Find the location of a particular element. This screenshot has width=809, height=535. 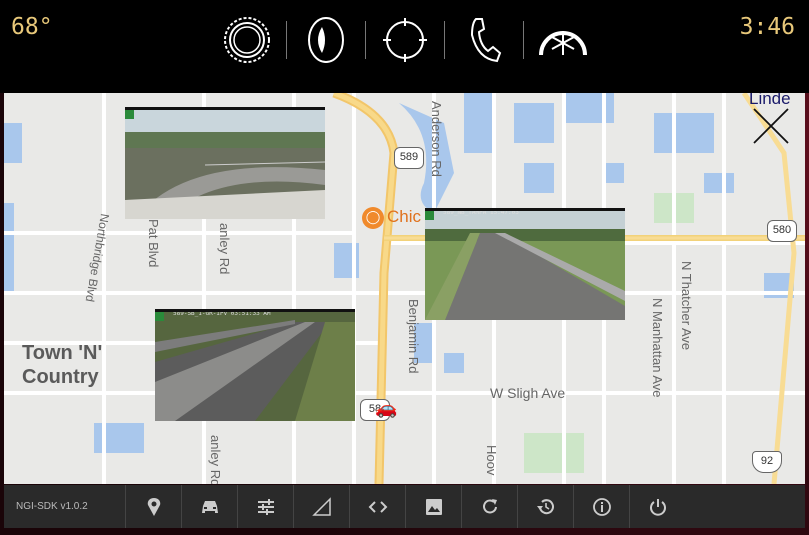

info-button is located at coordinates (601, 506).